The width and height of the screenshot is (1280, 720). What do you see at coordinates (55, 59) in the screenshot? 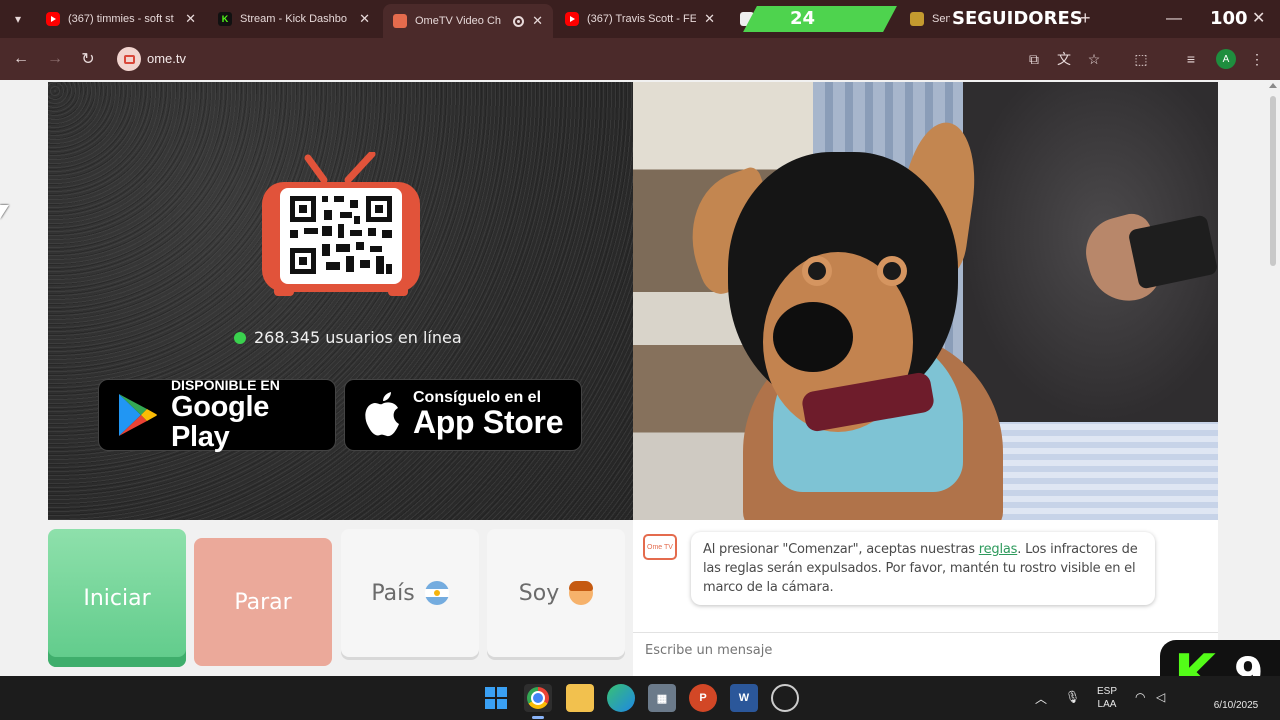
I see `forward-arrow-icon: →` at bounding box center [55, 59].